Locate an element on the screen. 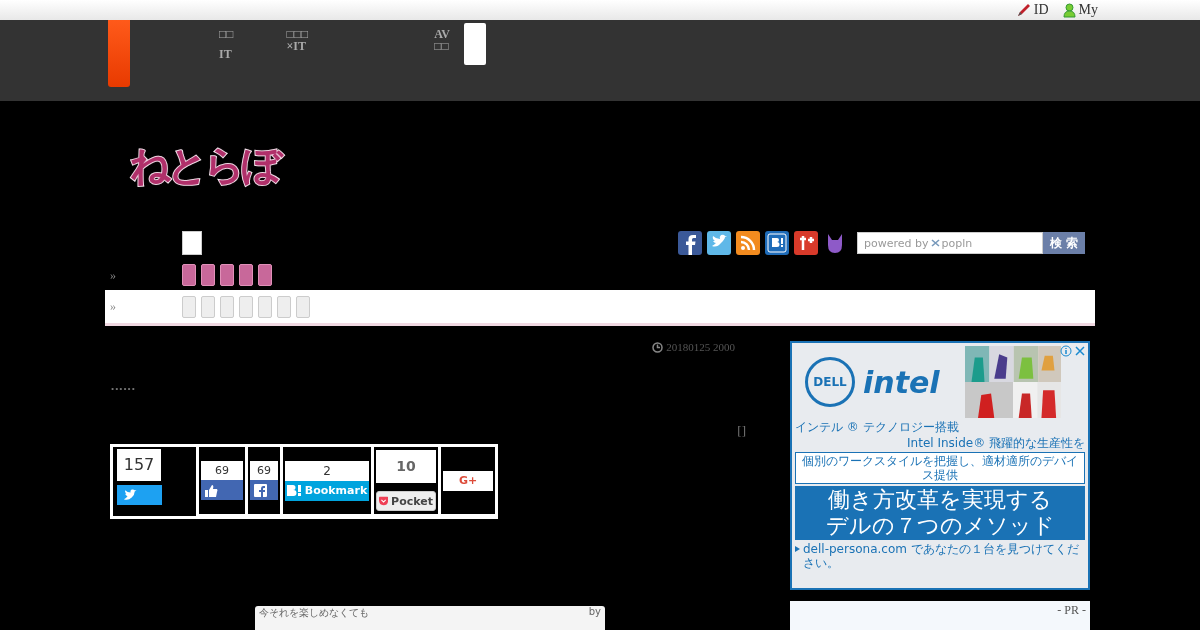 The height and width of the screenshot is (630, 1200). ad-subhead: 個別のワークスタイルを把握し、適材適所のデバイス提供 is located at coordinates (940, 468).